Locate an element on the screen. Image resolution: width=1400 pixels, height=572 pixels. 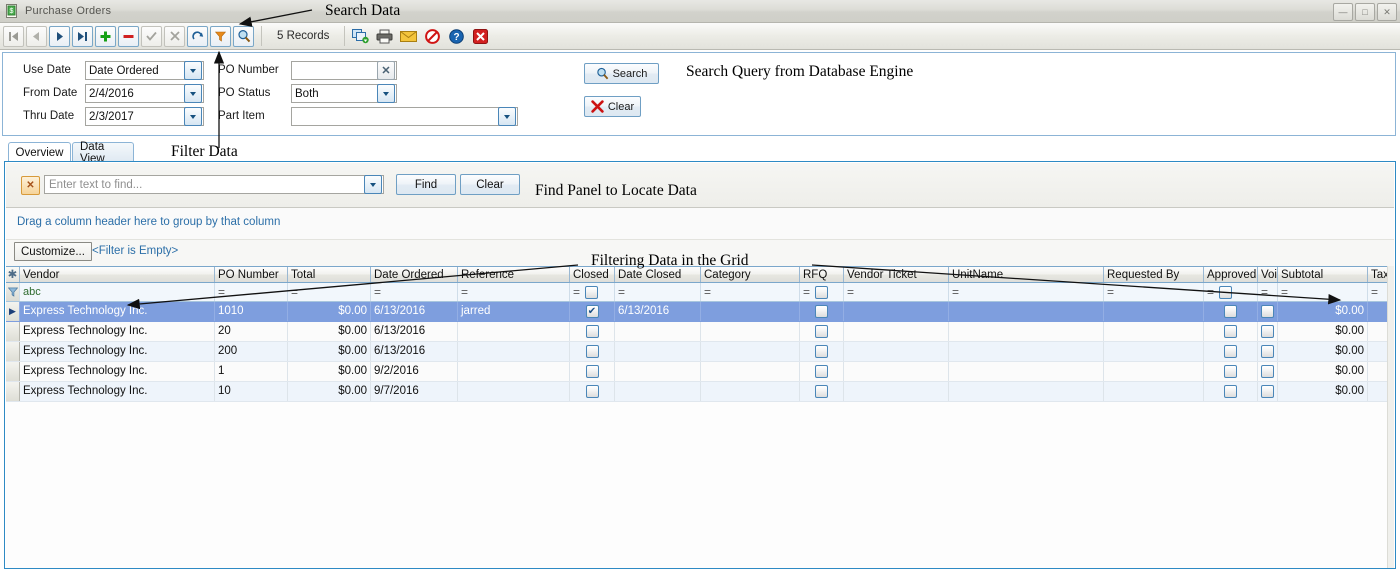
filter-cell-reference: = is located at coordinates (514, 292).